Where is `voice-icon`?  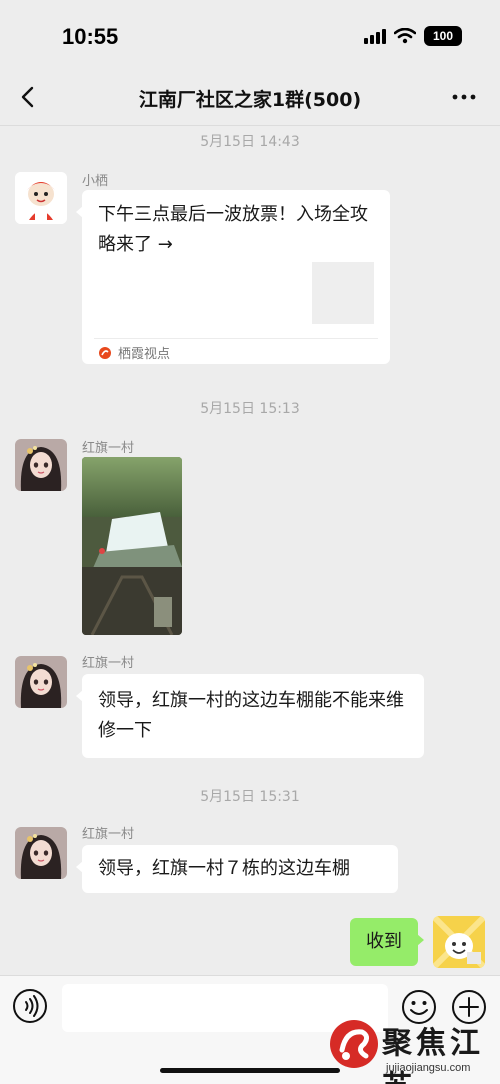 voice-icon is located at coordinates (30, 1006).